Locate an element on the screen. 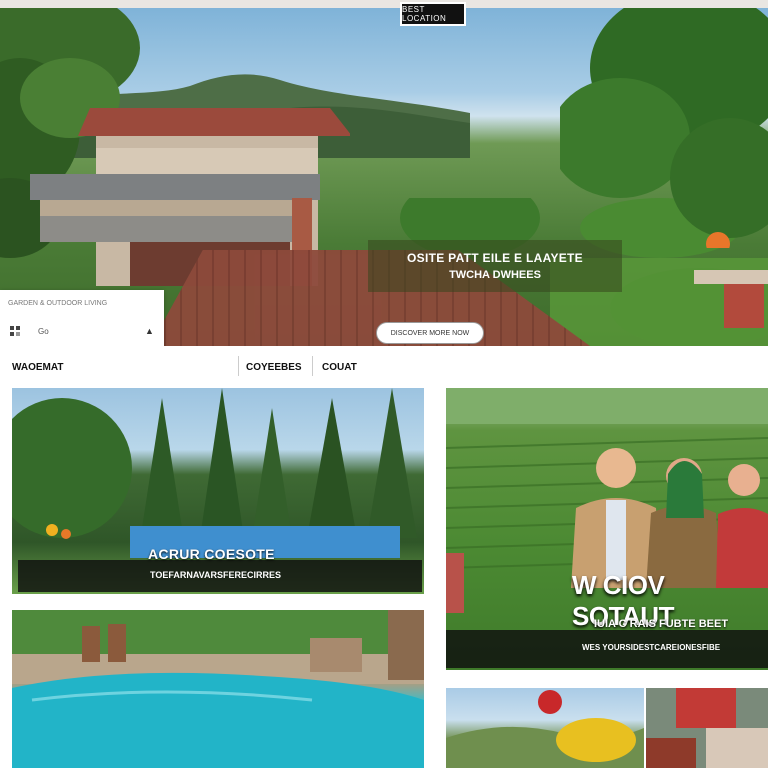 This screenshot has height=768, width=768. hero-caption-line1: OSITE PATT EILE E LAAYETE is located at coordinates (495, 258).